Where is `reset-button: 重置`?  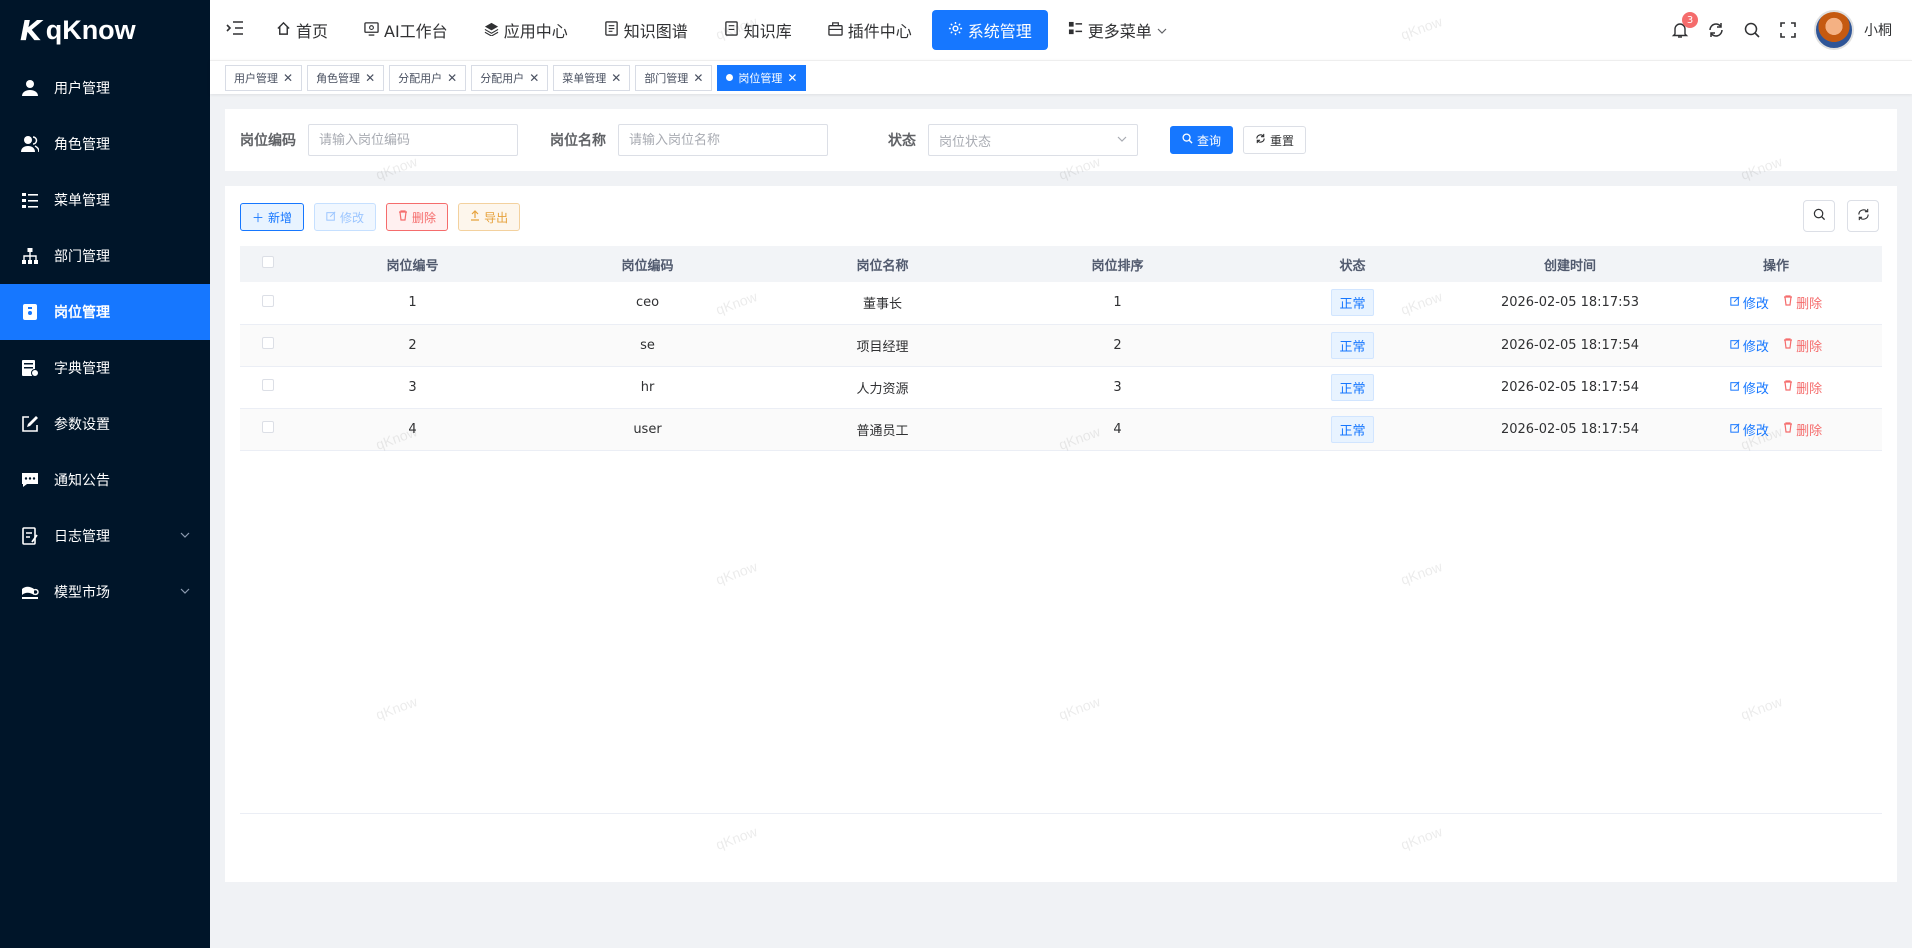
reset-button: 重置 is located at coordinates (1275, 140).